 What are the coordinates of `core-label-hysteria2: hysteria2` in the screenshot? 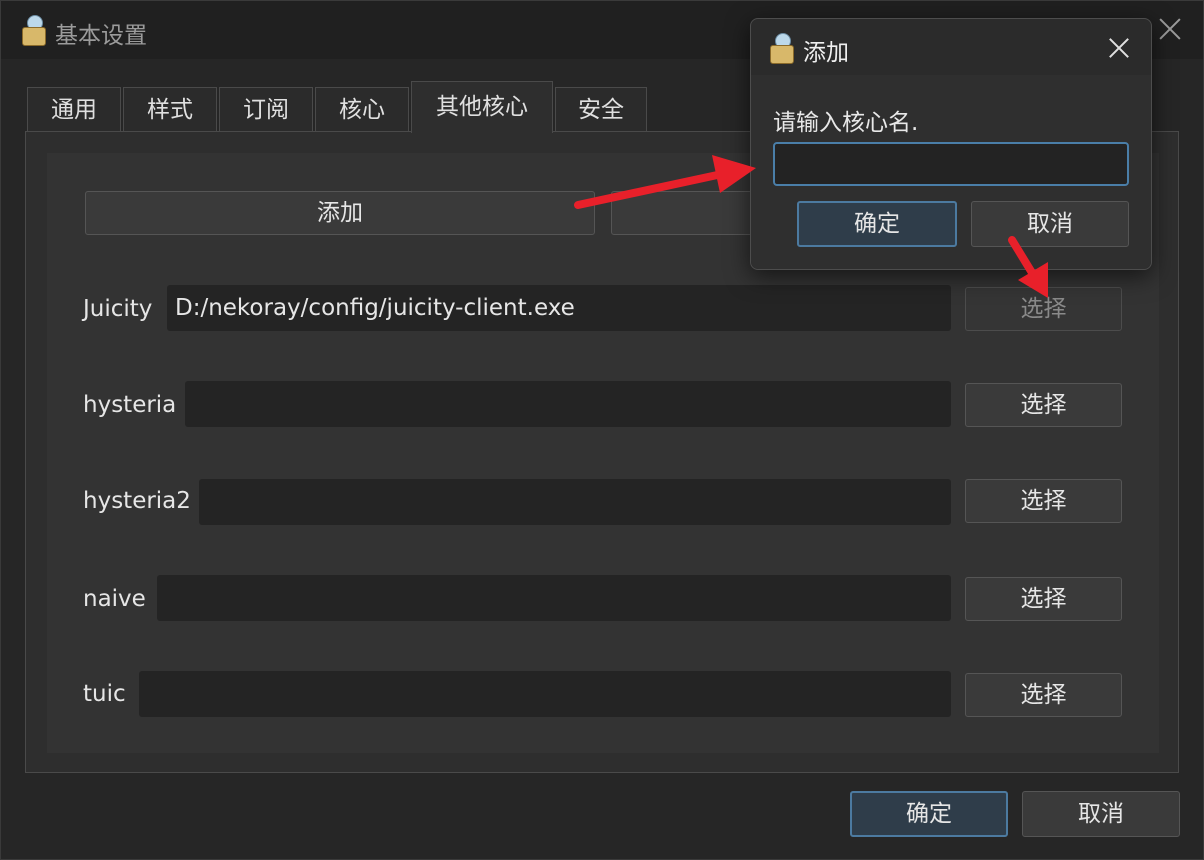 It's located at (137, 501).